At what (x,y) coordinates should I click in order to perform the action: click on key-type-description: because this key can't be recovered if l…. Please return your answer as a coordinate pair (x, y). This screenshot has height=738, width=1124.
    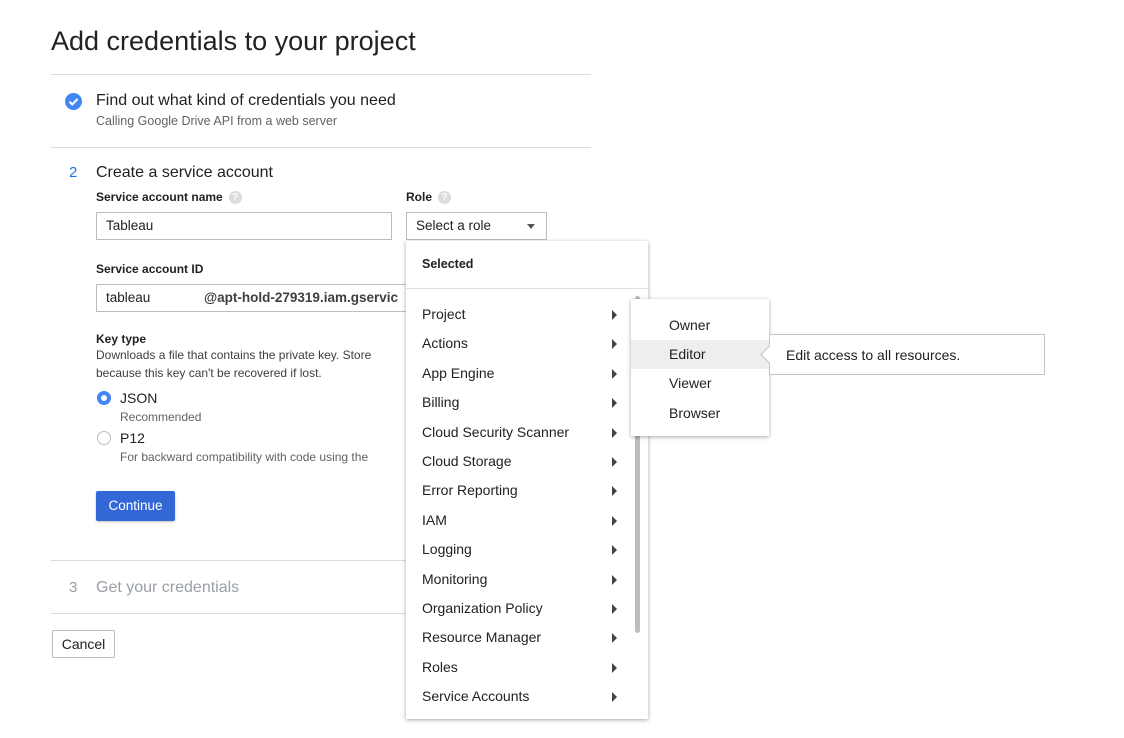
    Looking at the image, I should click on (209, 373).